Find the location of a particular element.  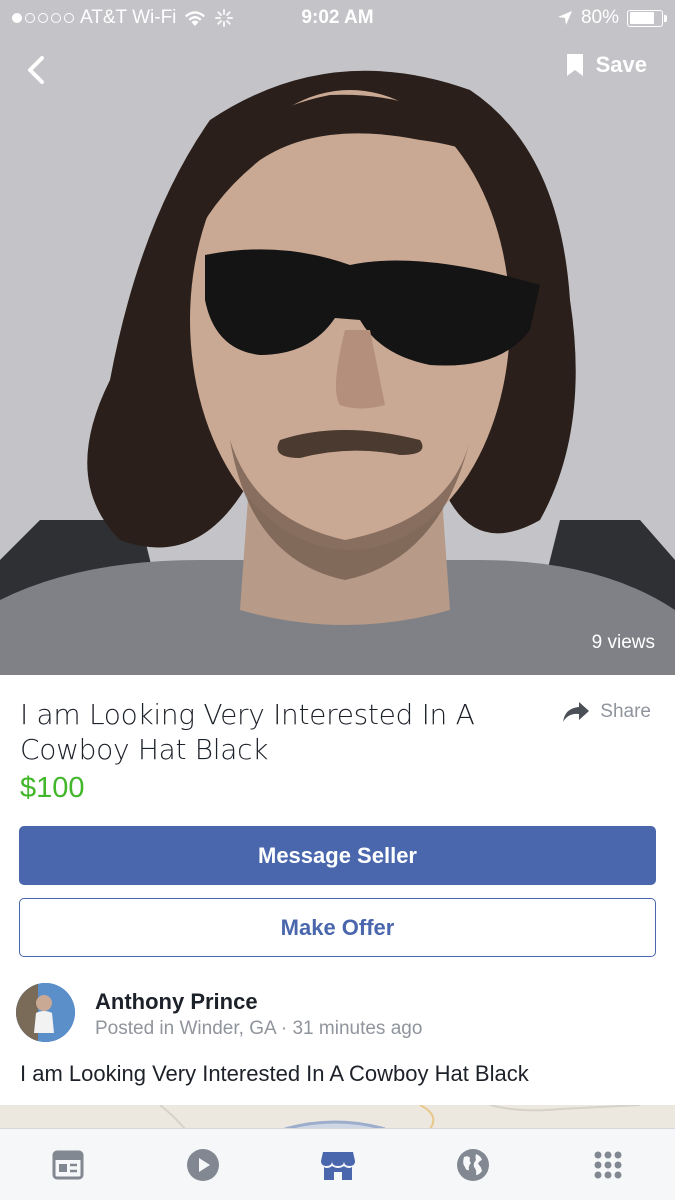

location-arrow-icon is located at coordinates (564, 18).